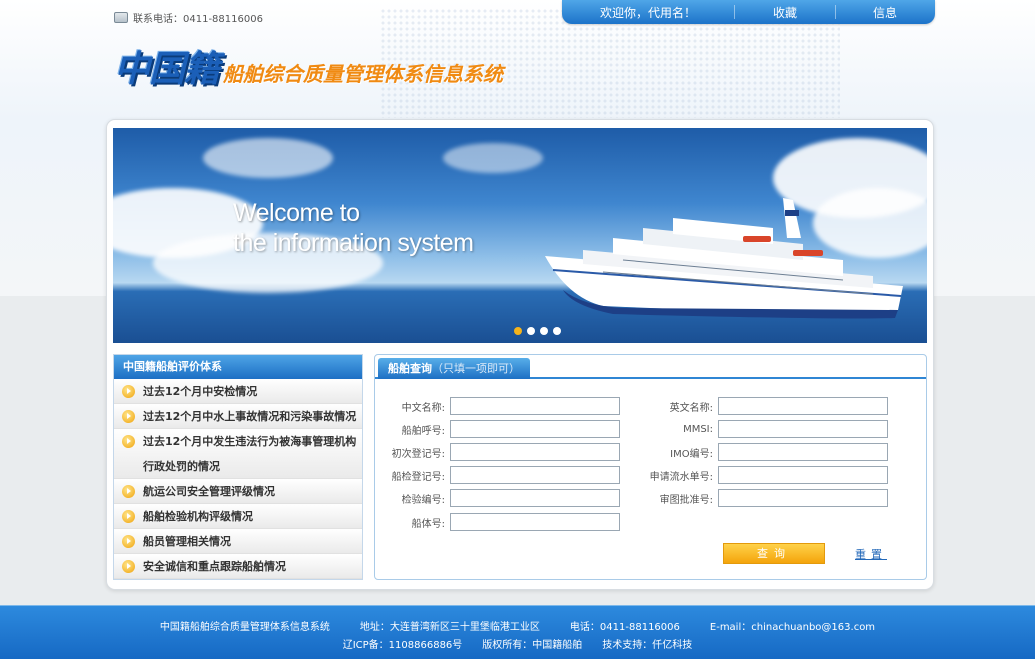  I want to click on field-label: 船舶呼号:, so click(423, 431).